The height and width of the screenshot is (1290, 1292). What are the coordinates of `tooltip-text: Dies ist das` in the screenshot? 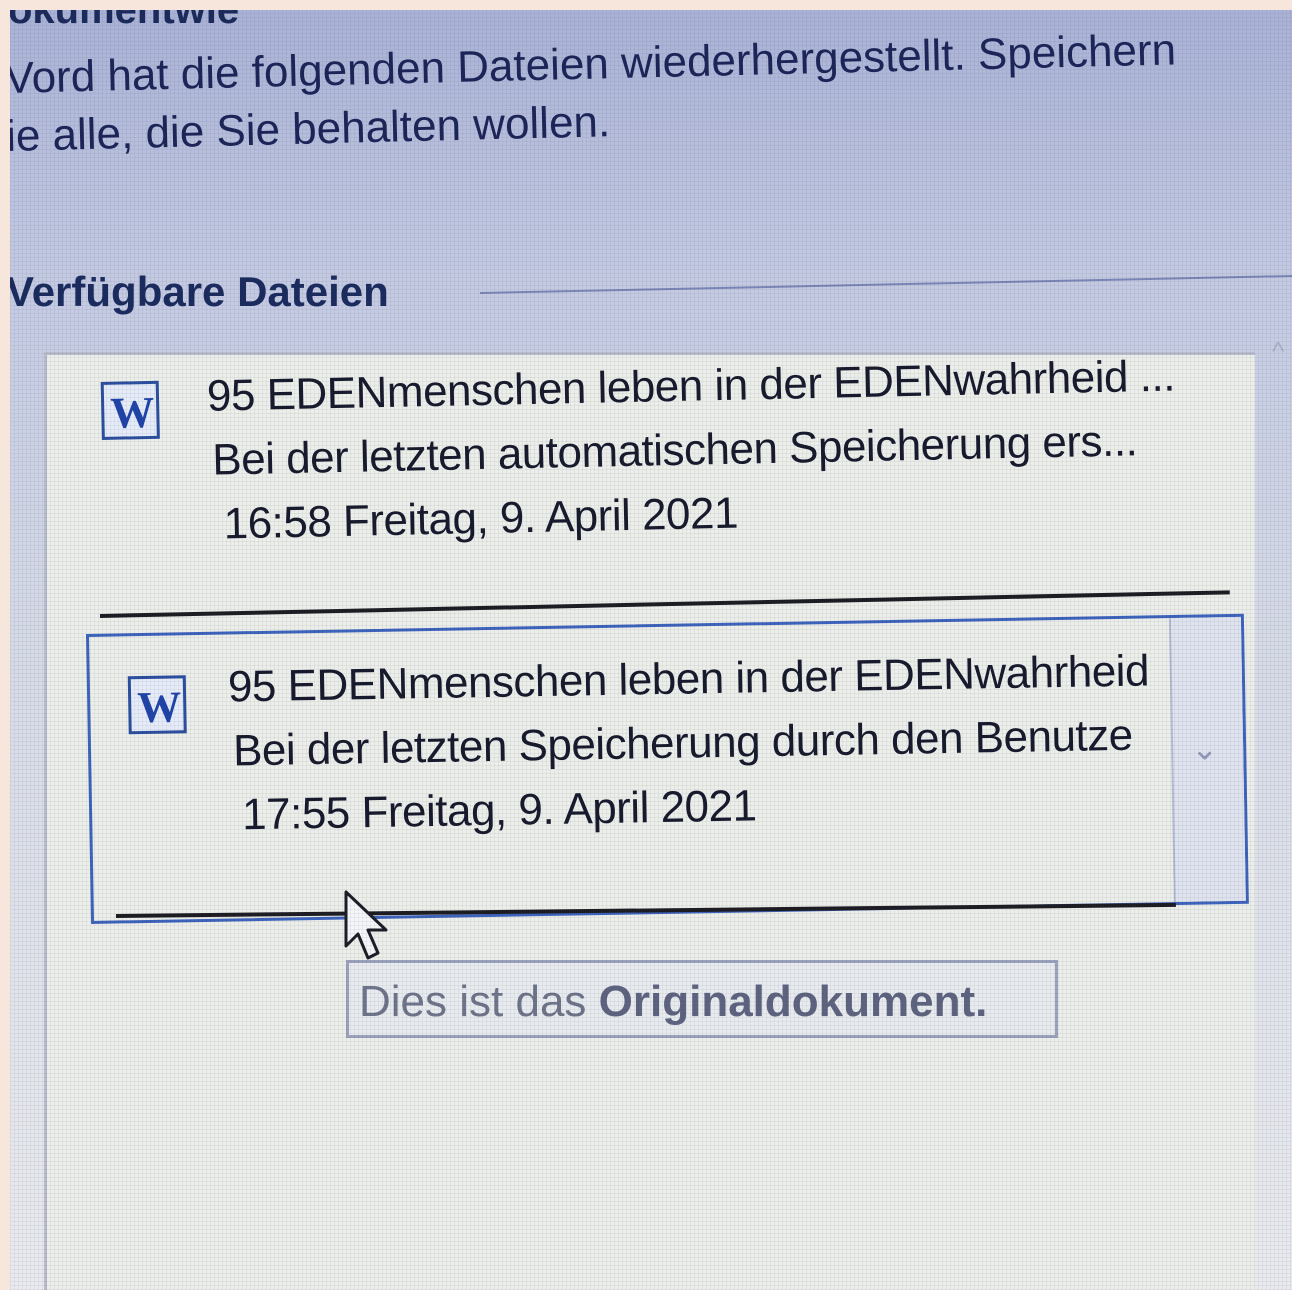 It's located at (479, 1001).